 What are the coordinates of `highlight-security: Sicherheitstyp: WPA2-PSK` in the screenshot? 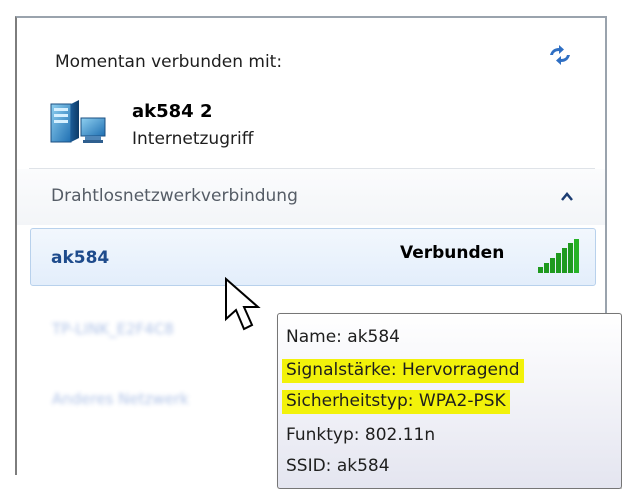 It's located at (396, 402).